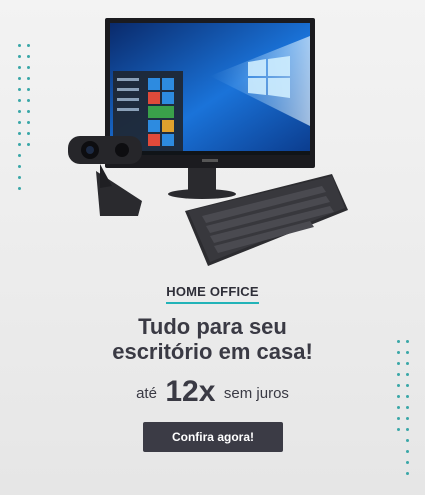 This screenshot has height=495, width=425. I want to click on installments-value: 12x, so click(190, 391).